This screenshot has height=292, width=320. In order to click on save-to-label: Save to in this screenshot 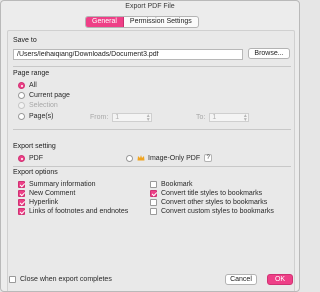, I will do `click(25, 40)`.